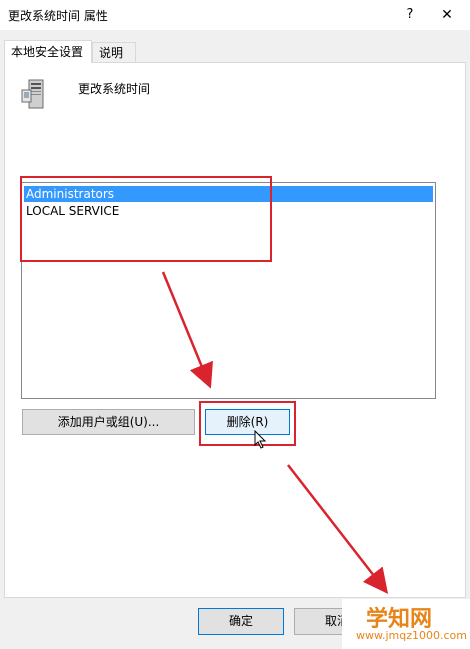  Describe the element at coordinates (187, 330) in the screenshot. I see `arrow-to-remove` at that location.